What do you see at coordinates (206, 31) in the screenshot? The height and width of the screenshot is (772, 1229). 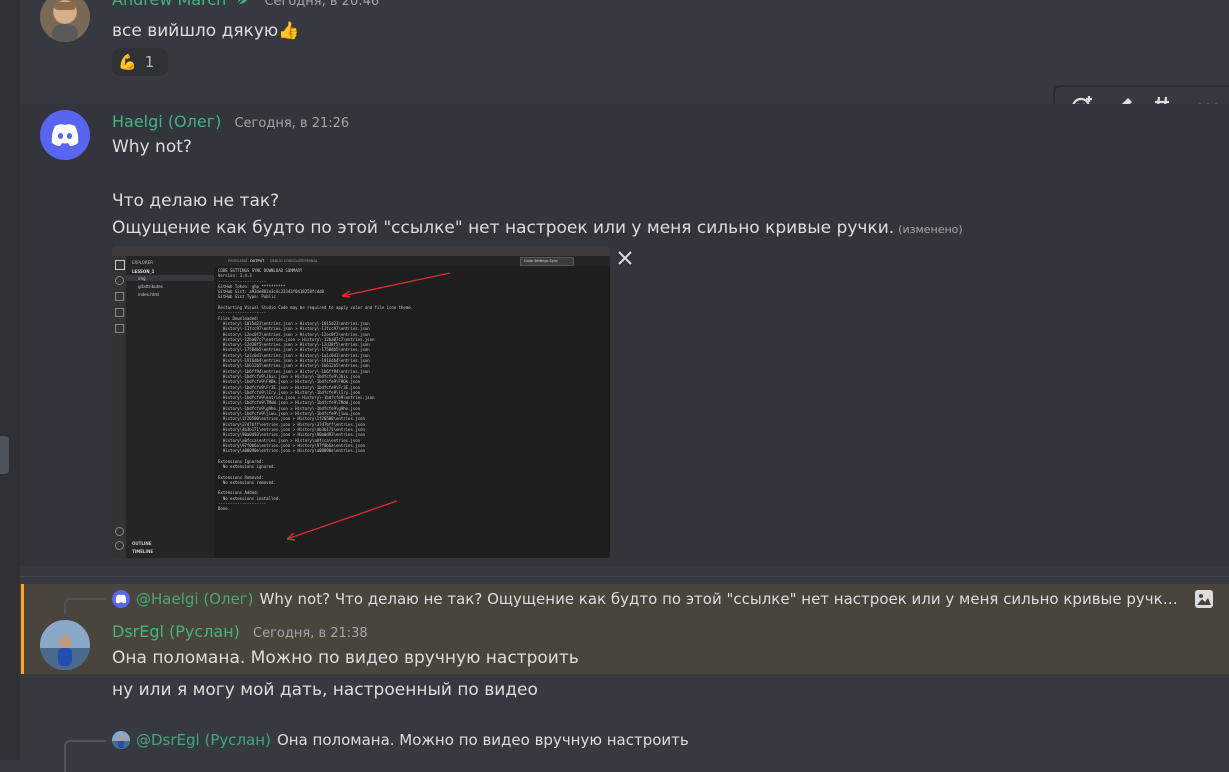 I see `message-text: все вийшло дякую👍` at bounding box center [206, 31].